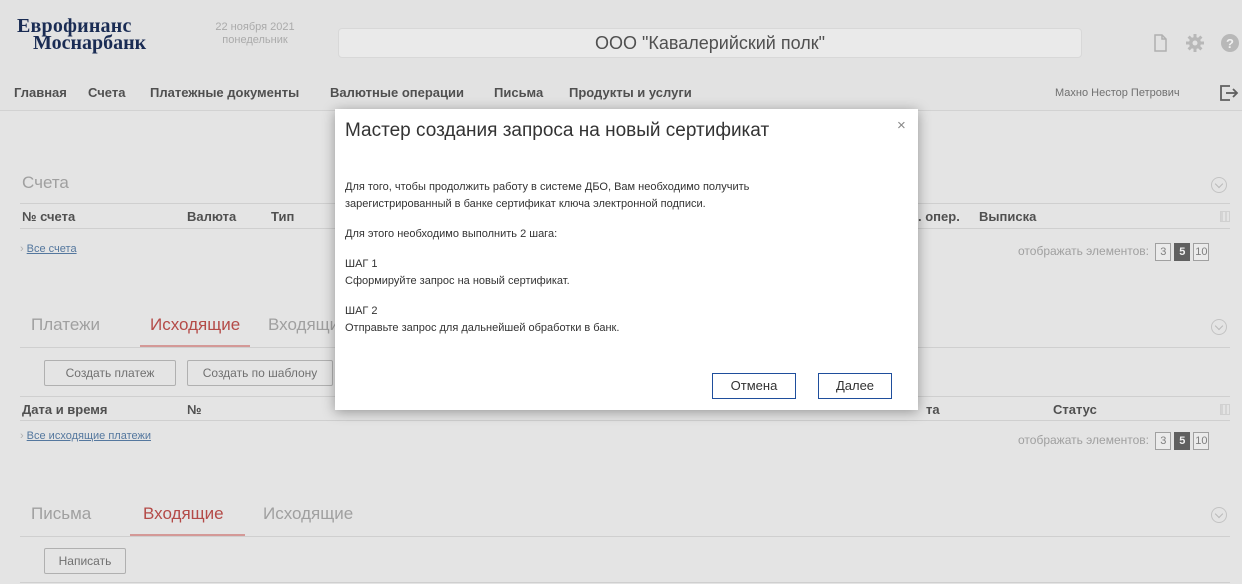 The height and width of the screenshot is (584, 1242). What do you see at coordinates (457, 281) in the screenshot?
I see `step1-text: Сформируйте запрос на новый сертификат.` at bounding box center [457, 281].